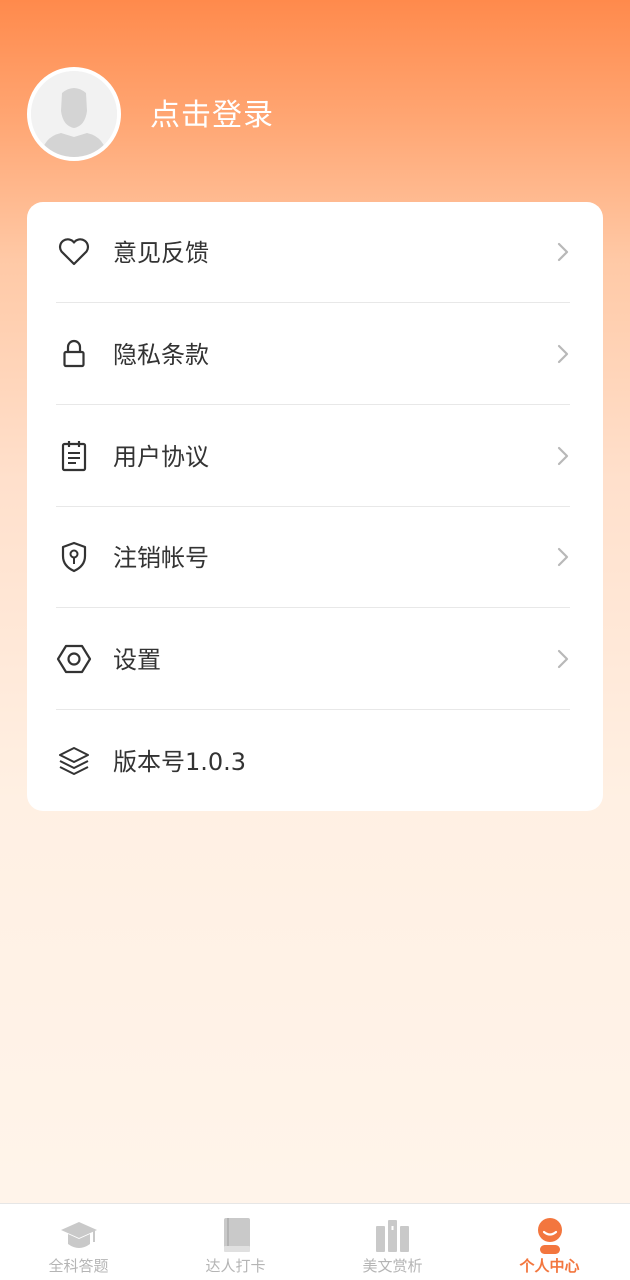  What do you see at coordinates (313, 252) in the screenshot?
I see `menu-item-feedback: 意见反馈` at bounding box center [313, 252].